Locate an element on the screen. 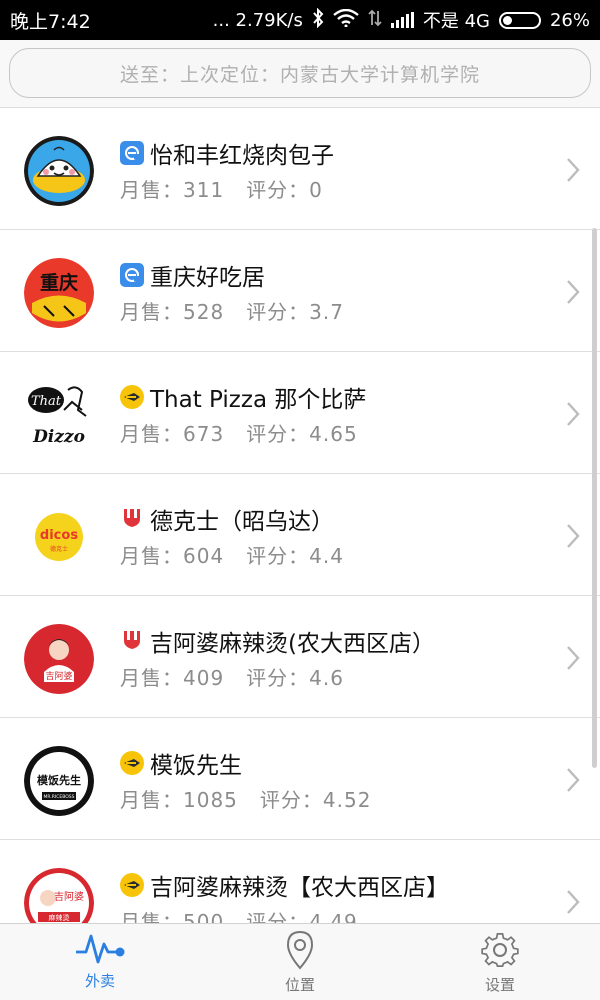 The height and width of the screenshot is (1000, 600). restaurant-row: dicos 德克士 德克士（昭乌达） 月售：604 评分：4.4 is located at coordinates (300, 535).